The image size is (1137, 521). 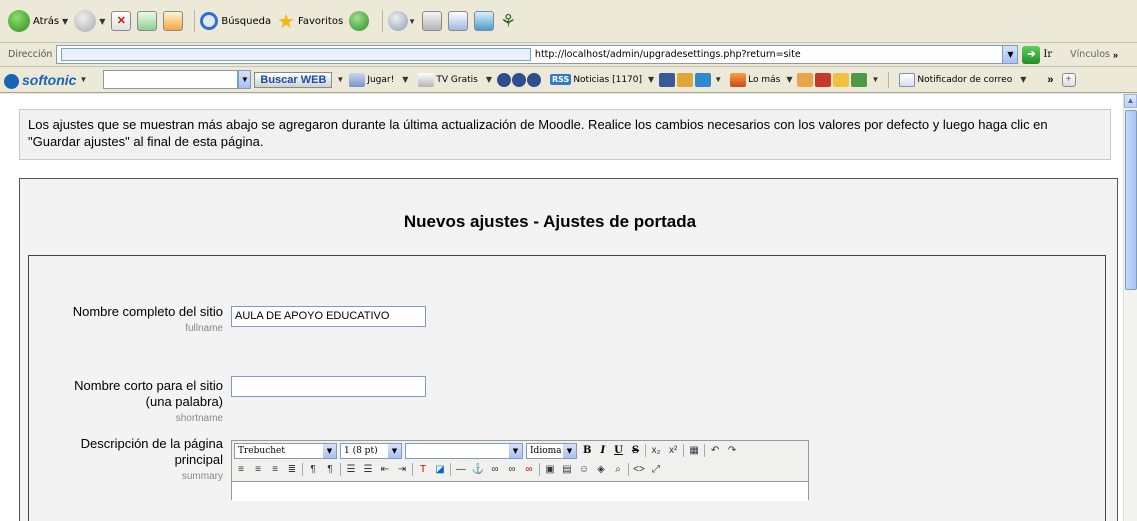 What do you see at coordinates (204, 328) in the screenshot?
I see `fullname-key: fullname` at bounding box center [204, 328].